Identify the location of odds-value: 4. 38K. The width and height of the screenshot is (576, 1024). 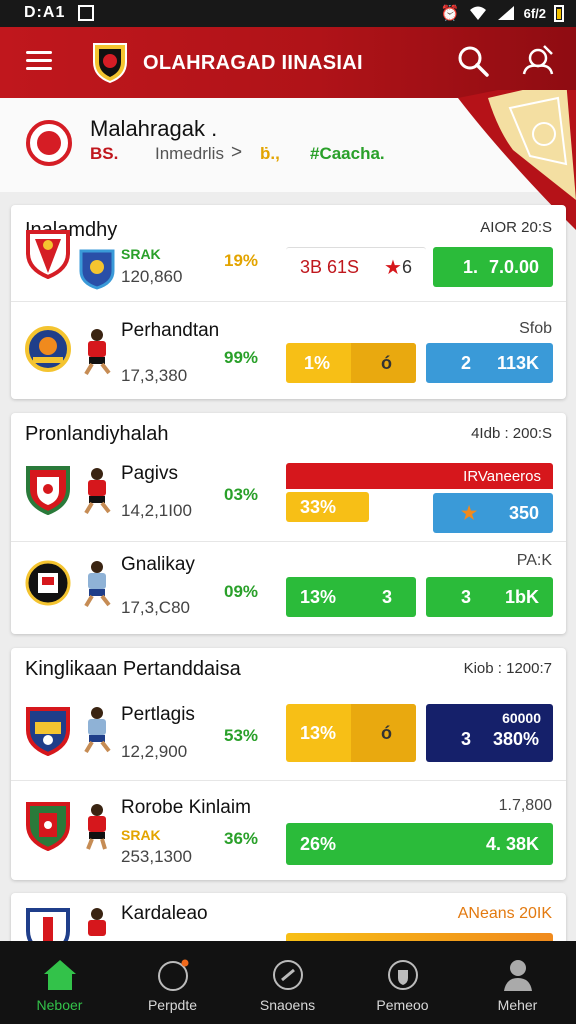
(512, 843).